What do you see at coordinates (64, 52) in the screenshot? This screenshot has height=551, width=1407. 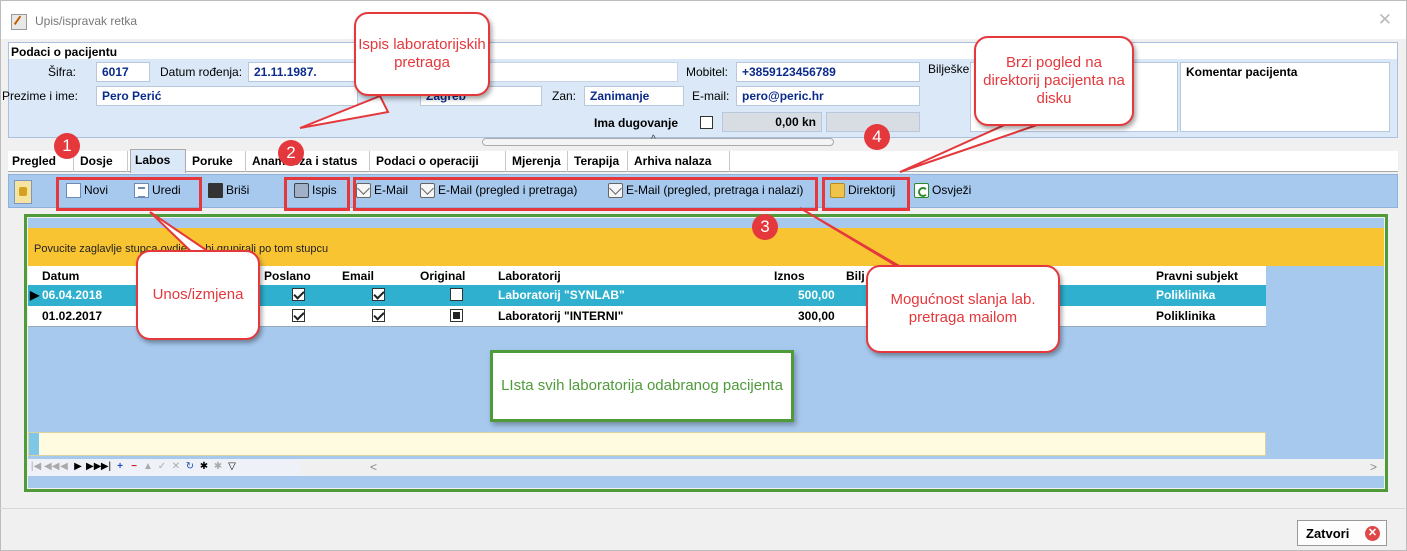 I see `patient-section-title: Podaci o pacijentu` at bounding box center [64, 52].